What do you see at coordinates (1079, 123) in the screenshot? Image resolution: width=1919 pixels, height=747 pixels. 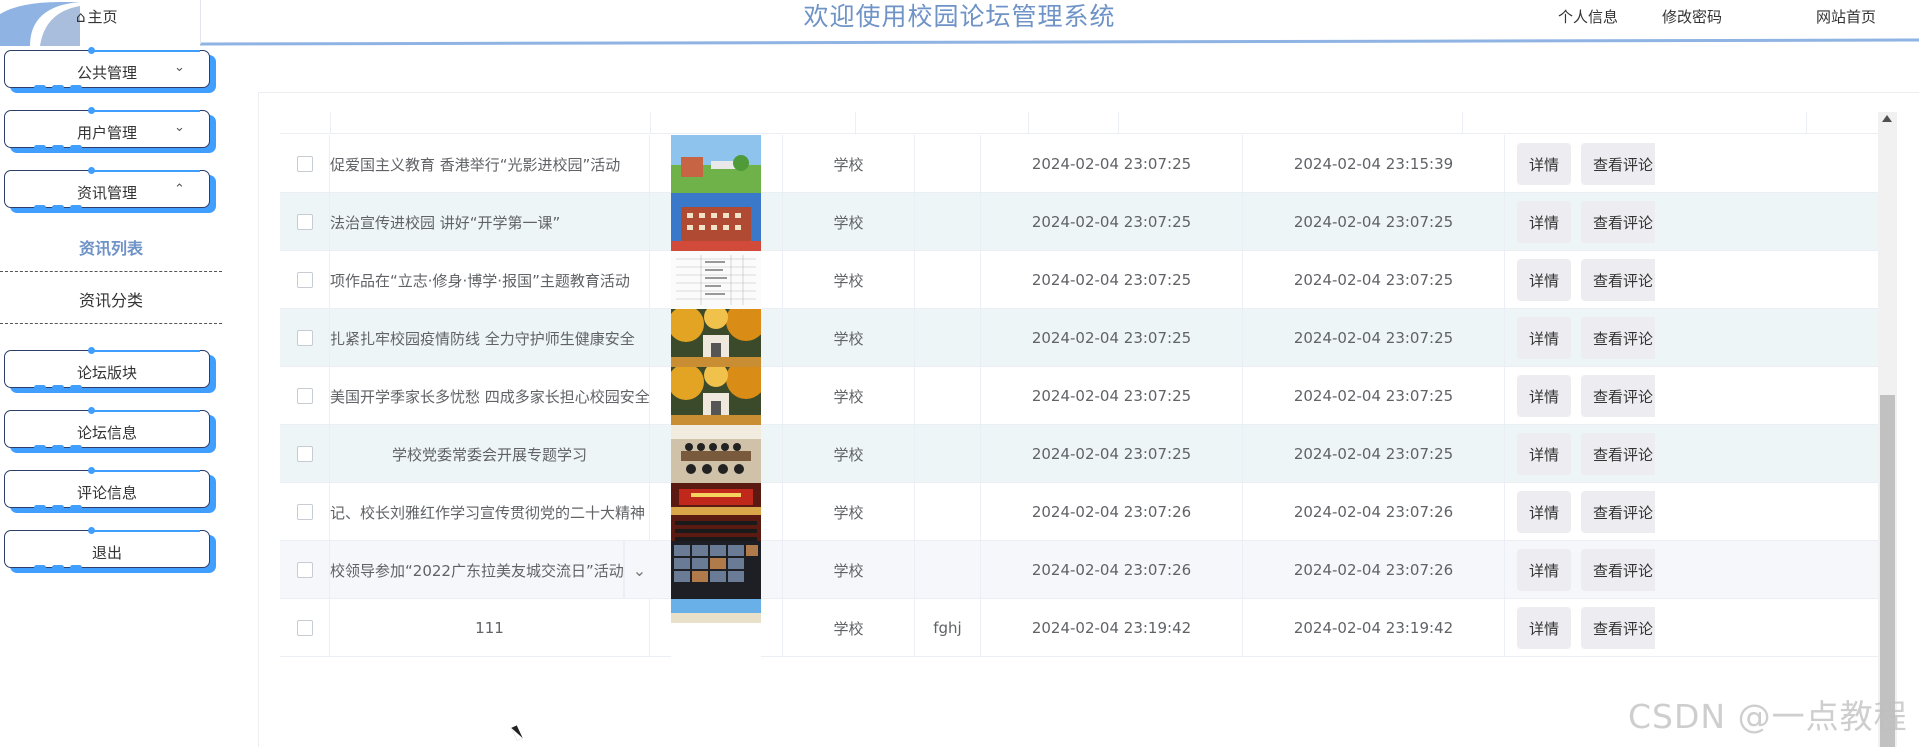 I see `table-header` at bounding box center [1079, 123].